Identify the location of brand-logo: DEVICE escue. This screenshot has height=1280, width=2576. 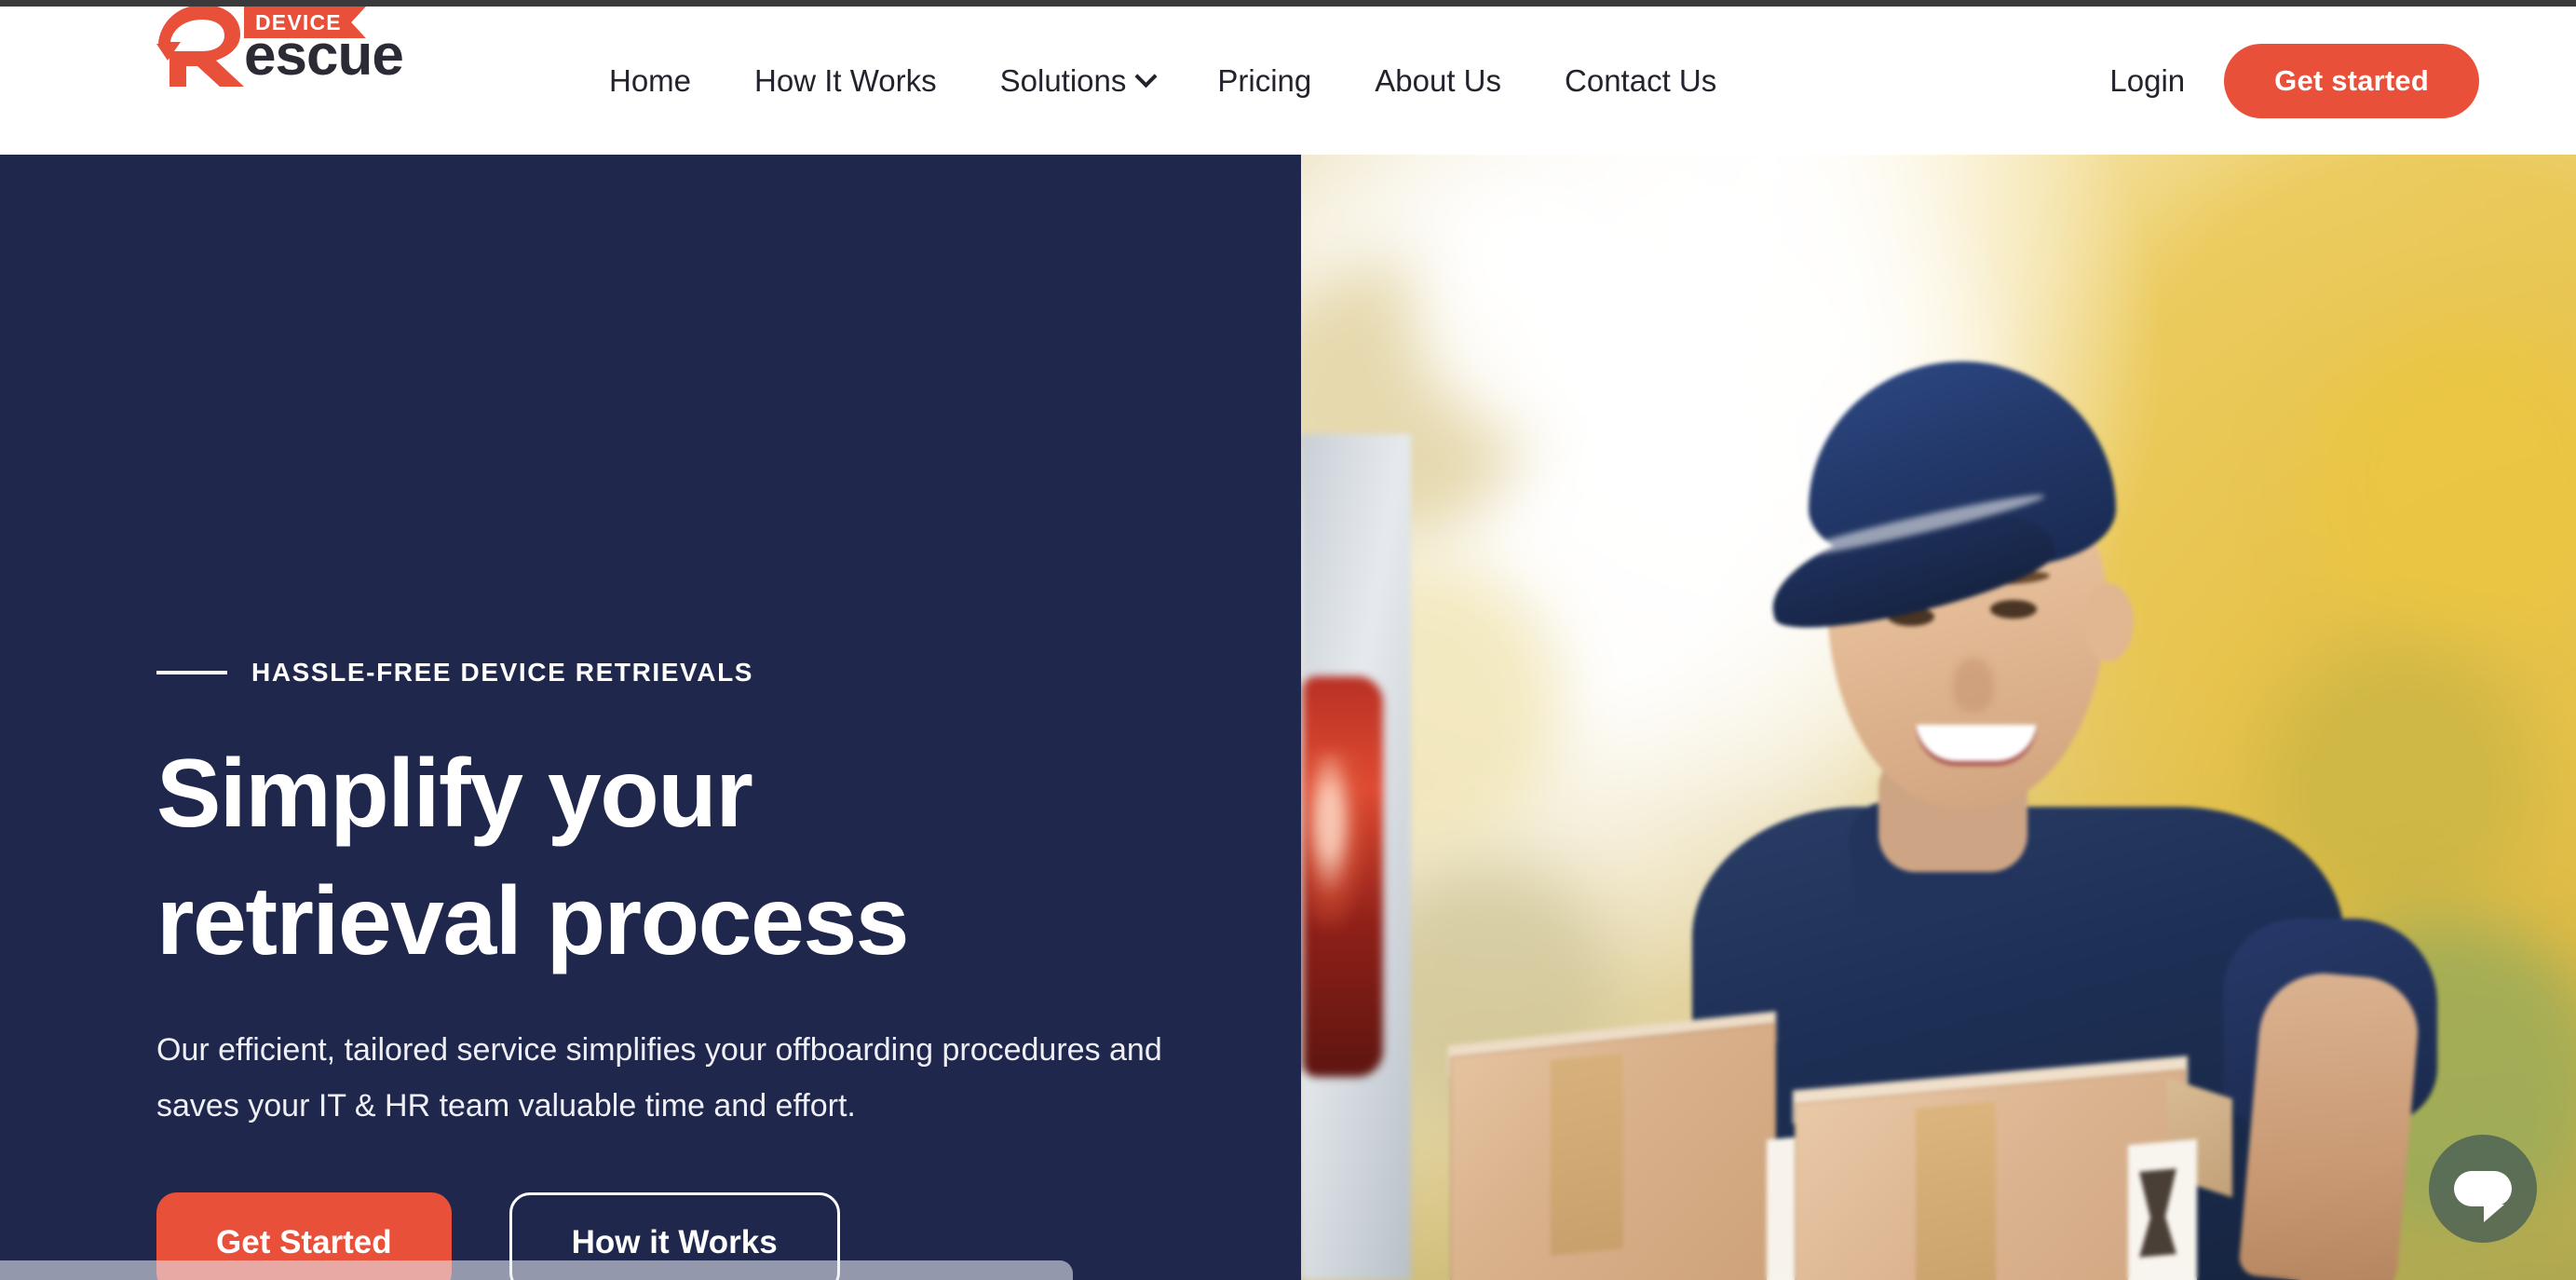
(279, 46).